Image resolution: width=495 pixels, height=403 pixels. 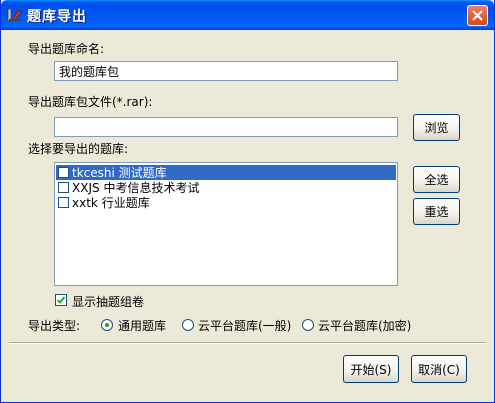 I want to click on bank-list-item: XXJS 中考信息技术考试, so click(x=226, y=187).